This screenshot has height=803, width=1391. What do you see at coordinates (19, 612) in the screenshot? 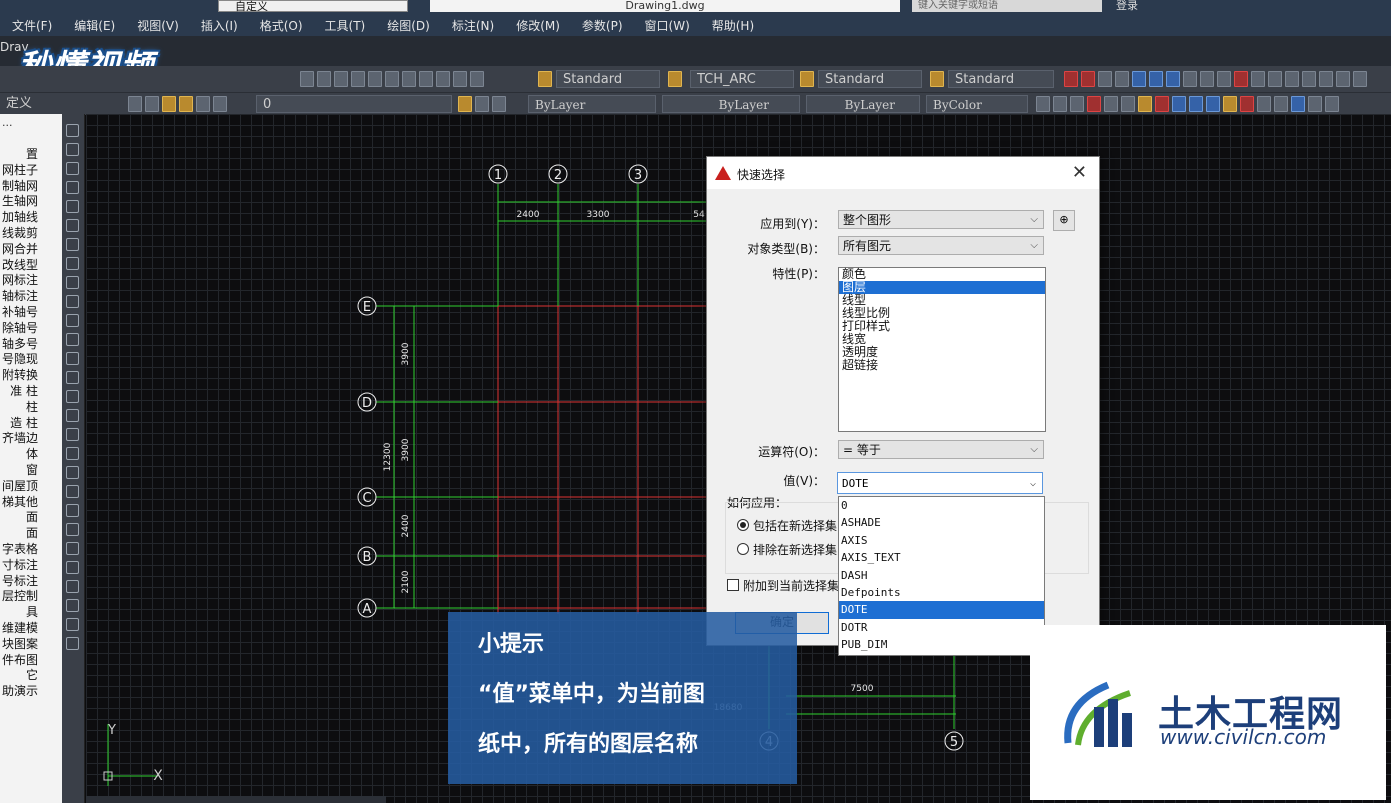
I see `palette-item: 具` at bounding box center [19, 612].